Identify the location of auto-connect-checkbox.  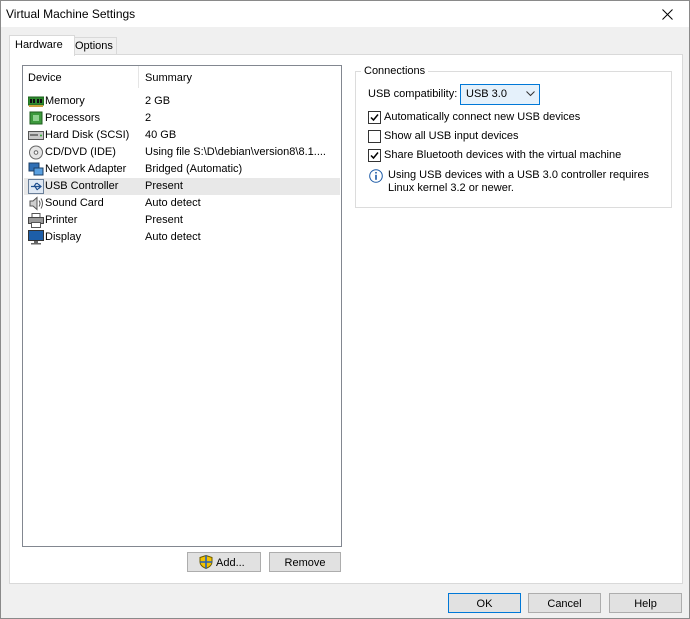
(374, 117).